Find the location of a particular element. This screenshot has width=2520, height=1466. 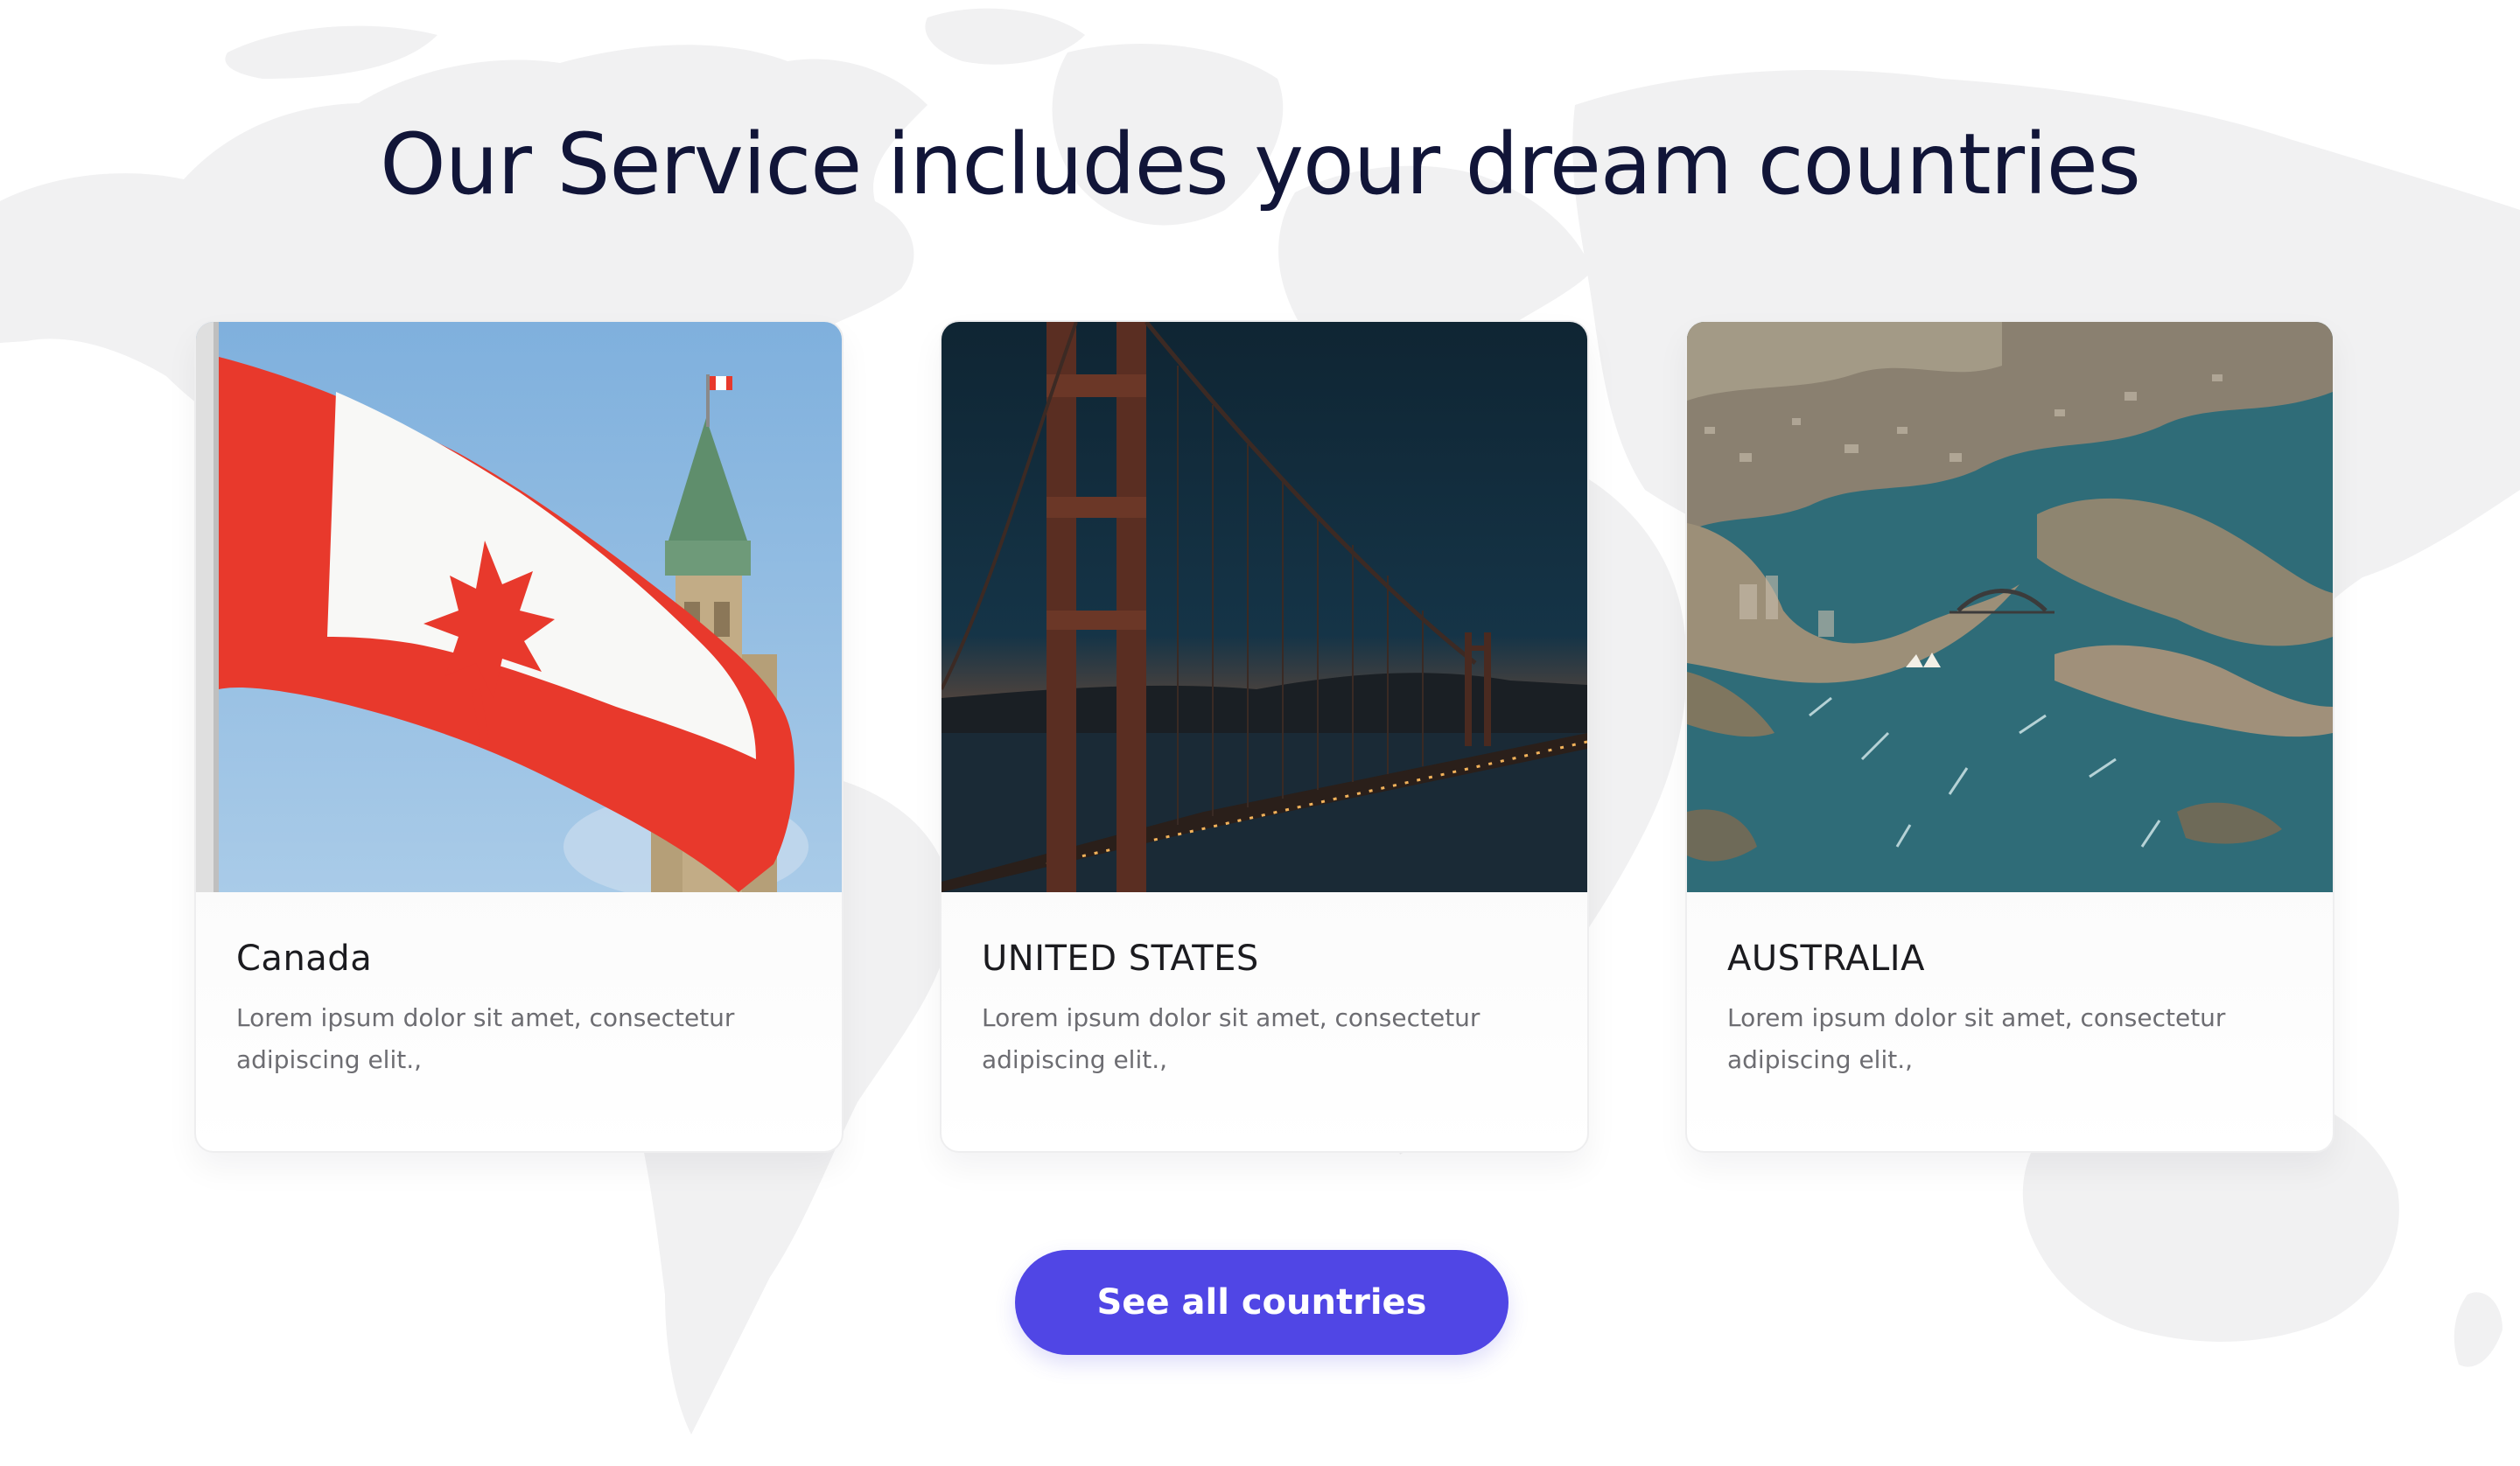

country-name: UNITED STATES is located at coordinates (1120, 959).